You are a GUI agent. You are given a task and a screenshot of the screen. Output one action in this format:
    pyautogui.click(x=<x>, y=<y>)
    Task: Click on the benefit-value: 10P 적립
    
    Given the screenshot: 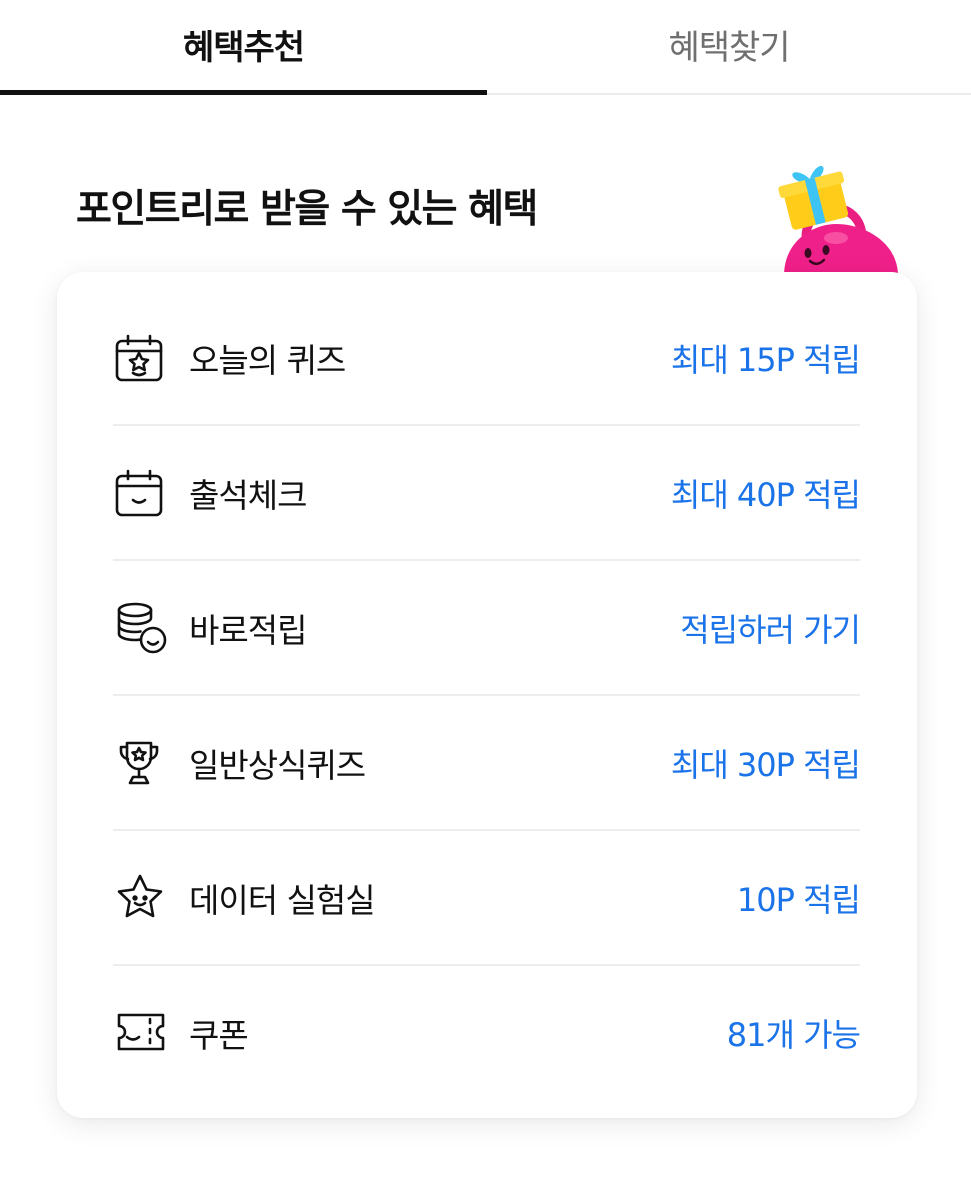 What is the action you would take?
    pyautogui.click(x=798, y=899)
    